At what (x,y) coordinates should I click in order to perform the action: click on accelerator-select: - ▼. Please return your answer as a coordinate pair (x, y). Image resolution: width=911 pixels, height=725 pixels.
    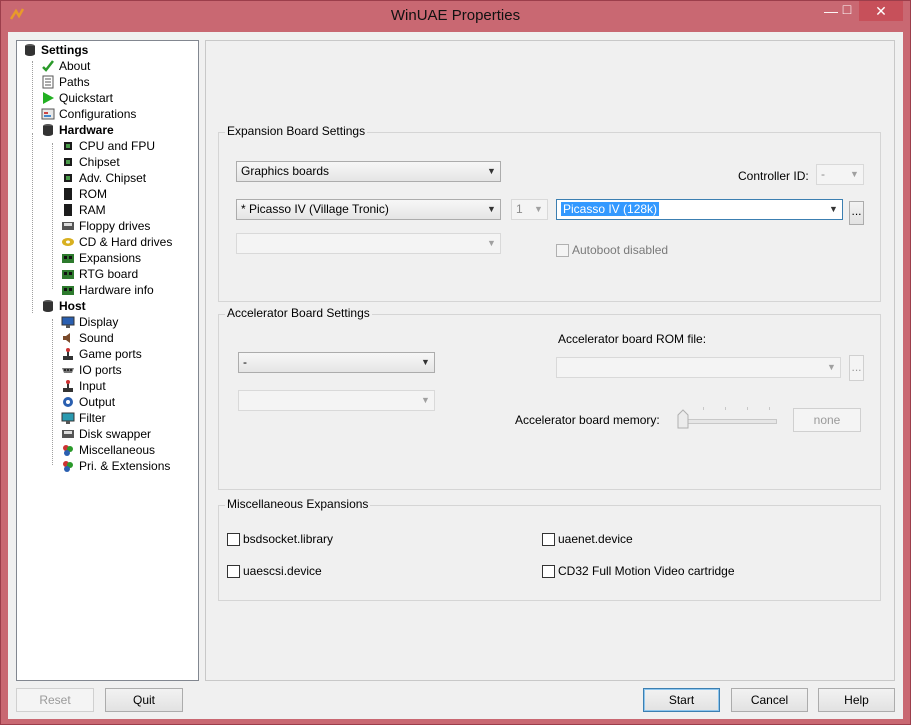
    Looking at the image, I should click on (336, 362).